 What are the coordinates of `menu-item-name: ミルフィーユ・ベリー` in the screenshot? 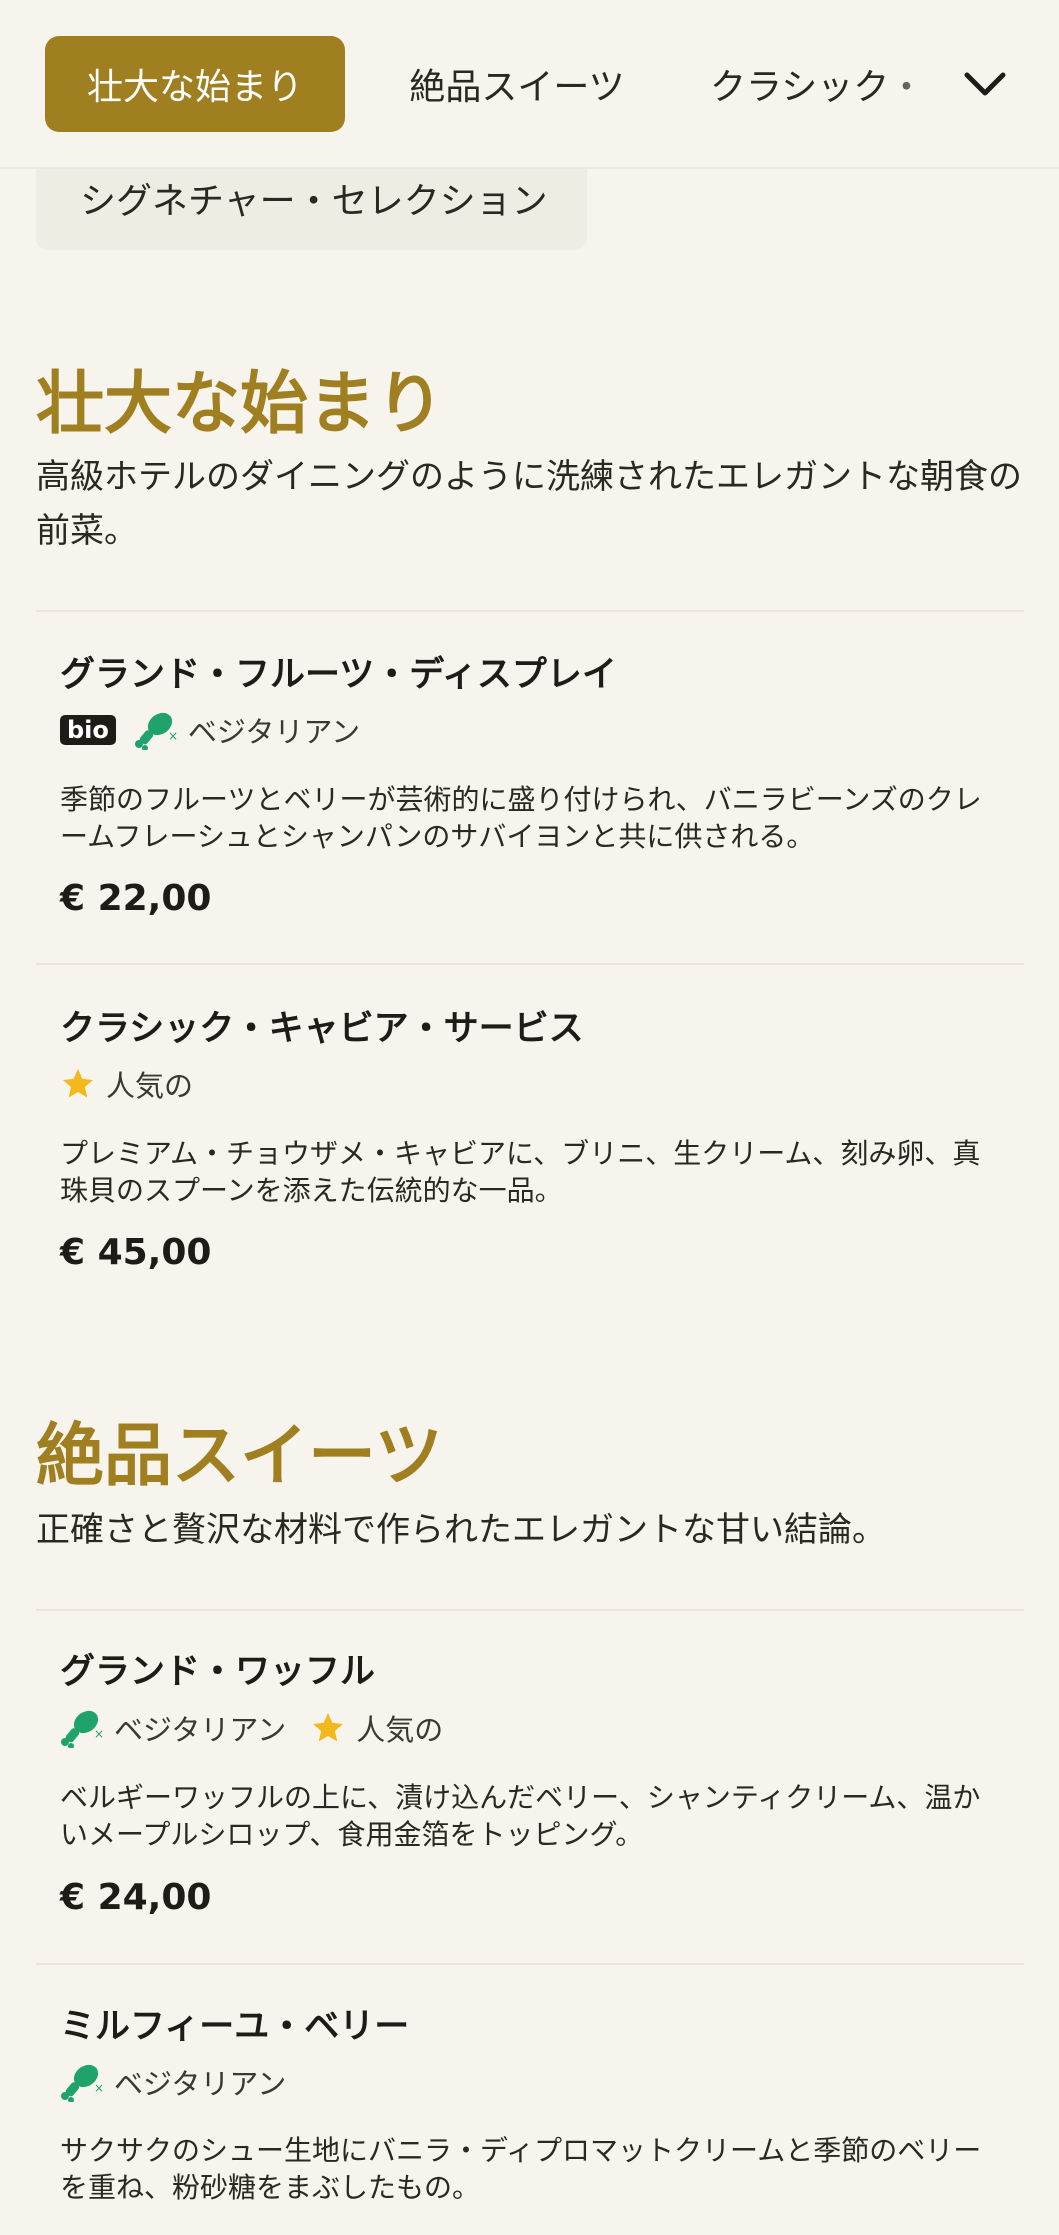 It's located at (234, 2023).